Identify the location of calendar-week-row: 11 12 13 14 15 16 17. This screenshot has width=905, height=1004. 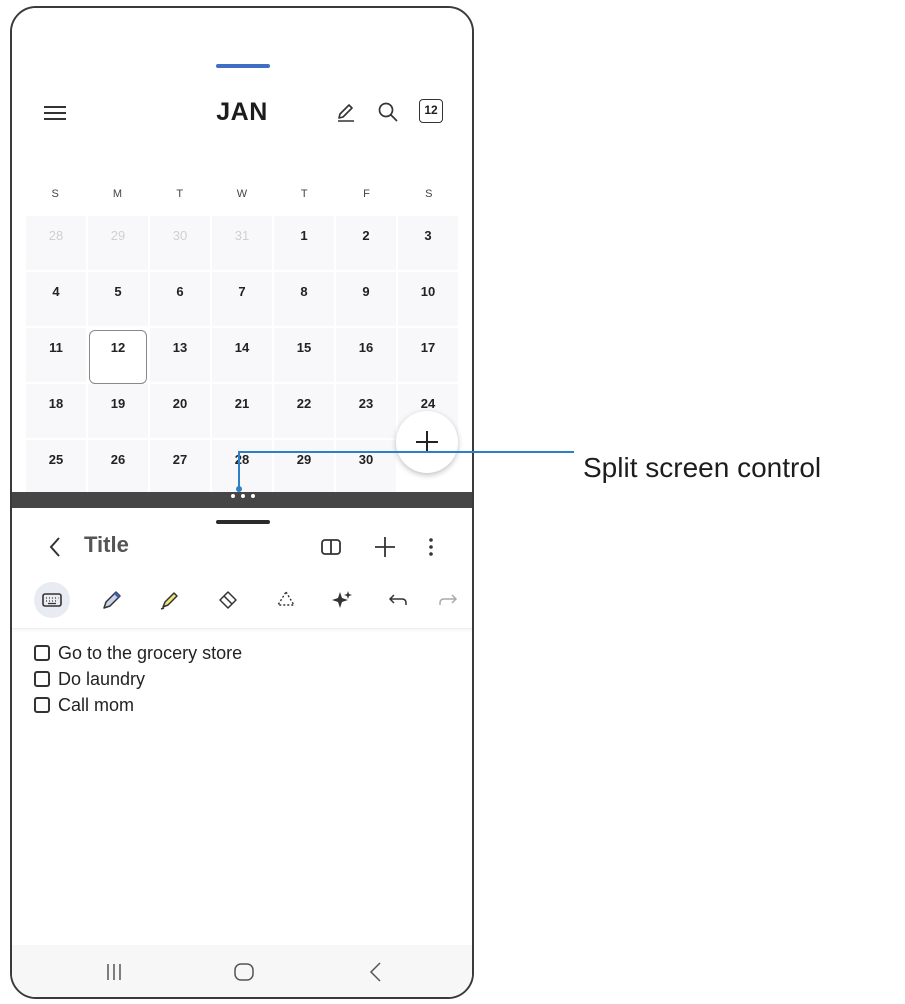
(243, 356).